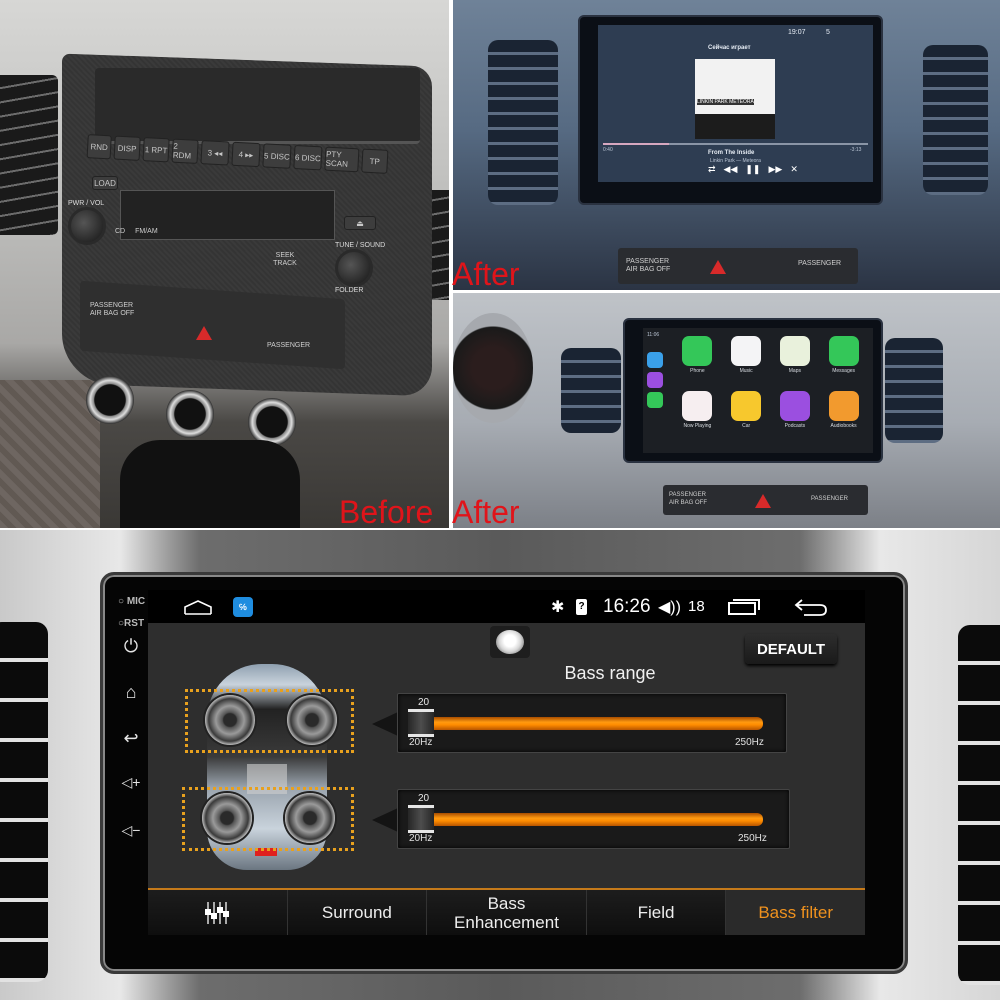 Image resolution: width=1000 pixels, height=1000 pixels. What do you see at coordinates (794, 169) in the screenshot?
I see `shuffle-icon: ✕` at bounding box center [794, 169].